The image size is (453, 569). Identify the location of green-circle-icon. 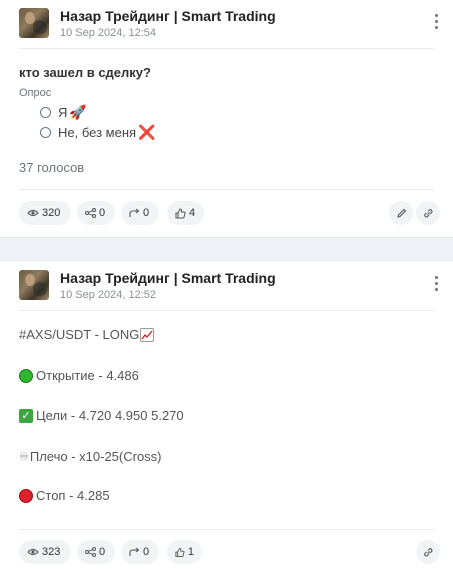
(26, 375).